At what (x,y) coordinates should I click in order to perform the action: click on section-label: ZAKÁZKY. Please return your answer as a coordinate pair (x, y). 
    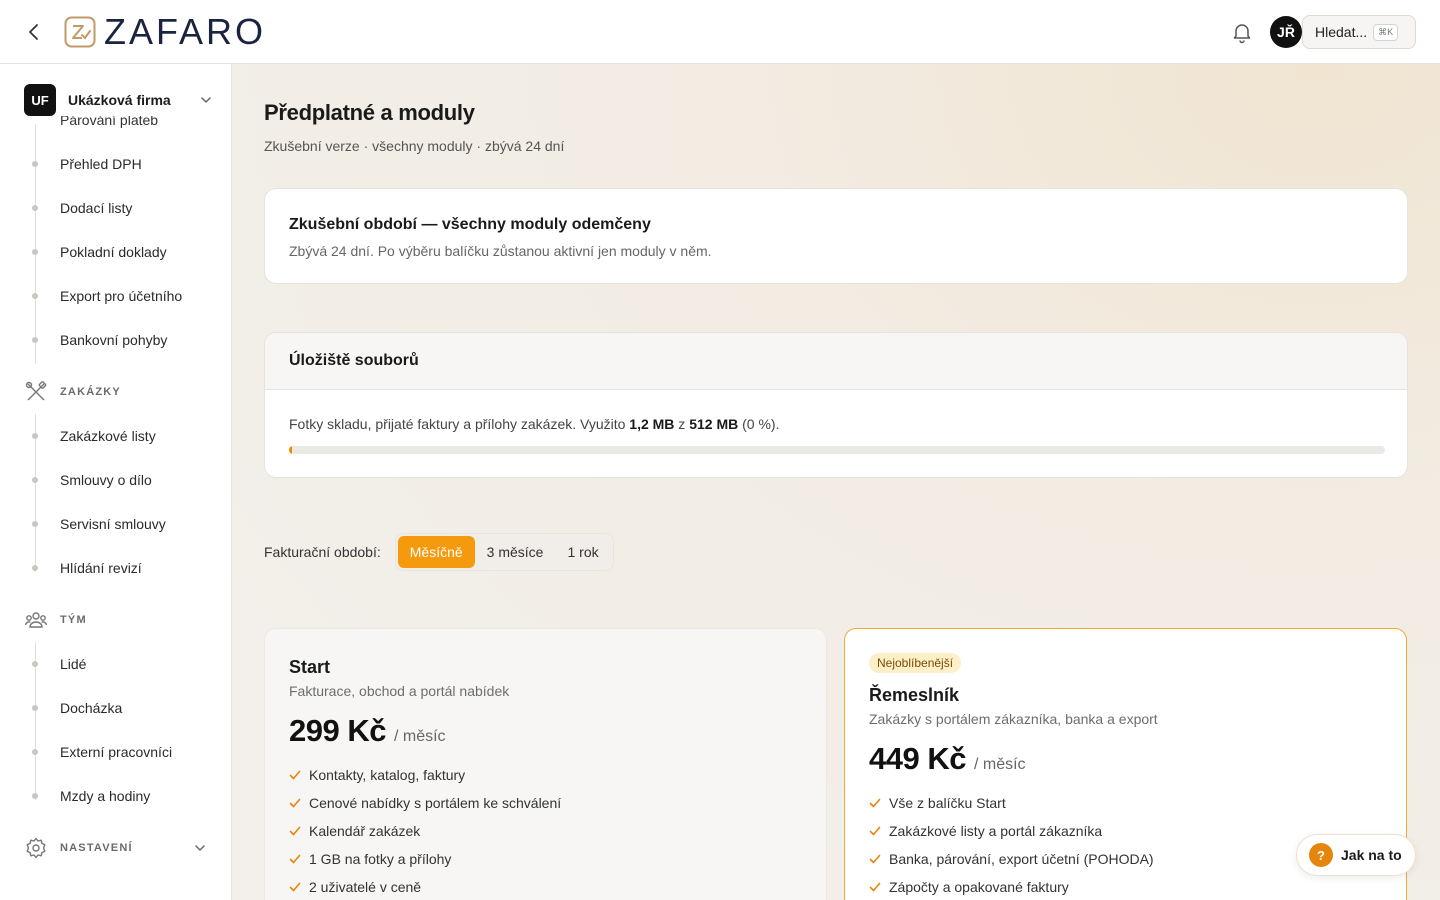
    Looking at the image, I should click on (90, 392).